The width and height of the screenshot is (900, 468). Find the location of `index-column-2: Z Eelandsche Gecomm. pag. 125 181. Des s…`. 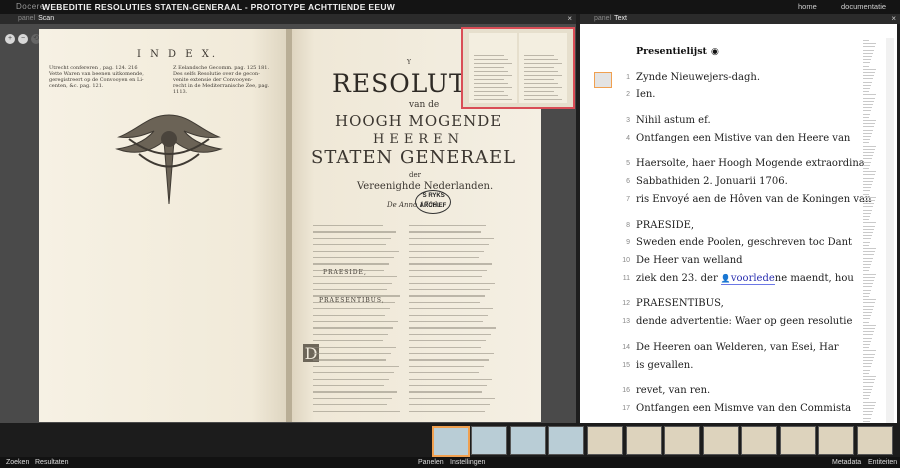

index-column-2: Z Eelandsche Gecomm. pag. 125 181. Des s… is located at coordinates (221, 80).